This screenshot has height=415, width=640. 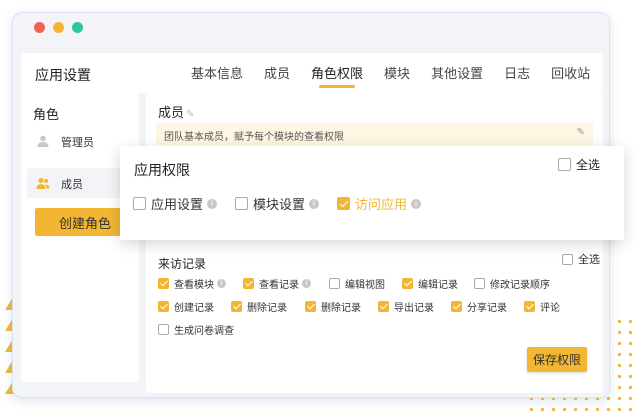 What do you see at coordinates (457, 75) in the screenshot?
I see `tab-other-settings: 其他设置` at bounding box center [457, 75].